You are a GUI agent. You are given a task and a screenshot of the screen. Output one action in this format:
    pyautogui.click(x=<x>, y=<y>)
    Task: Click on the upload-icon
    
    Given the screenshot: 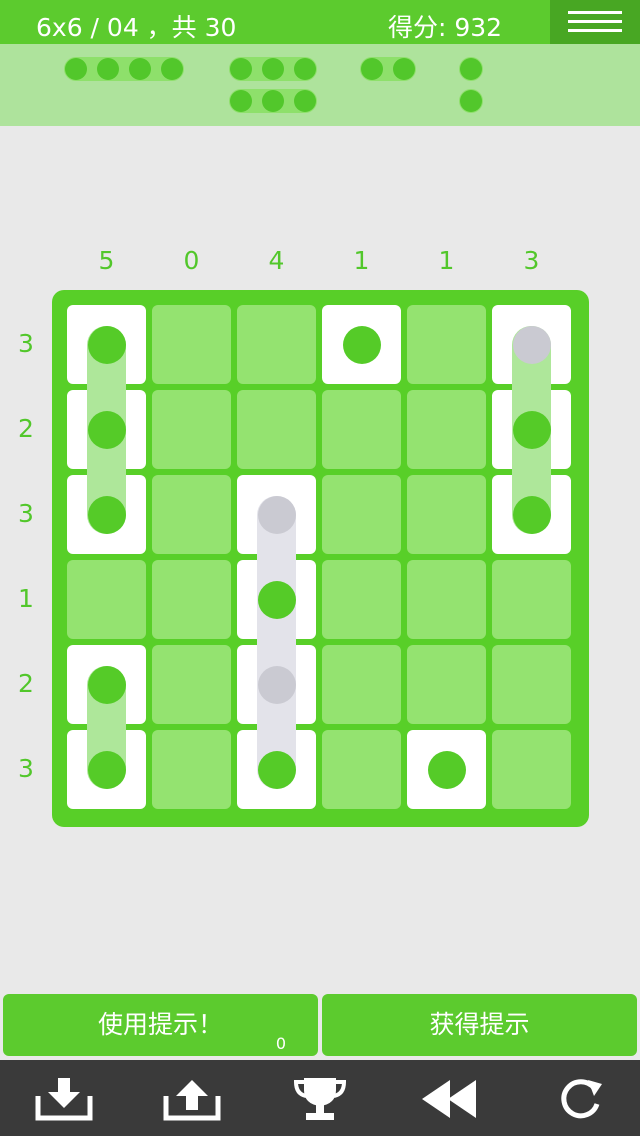 What is the action you would take?
    pyautogui.click(x=192, y=1100)
    